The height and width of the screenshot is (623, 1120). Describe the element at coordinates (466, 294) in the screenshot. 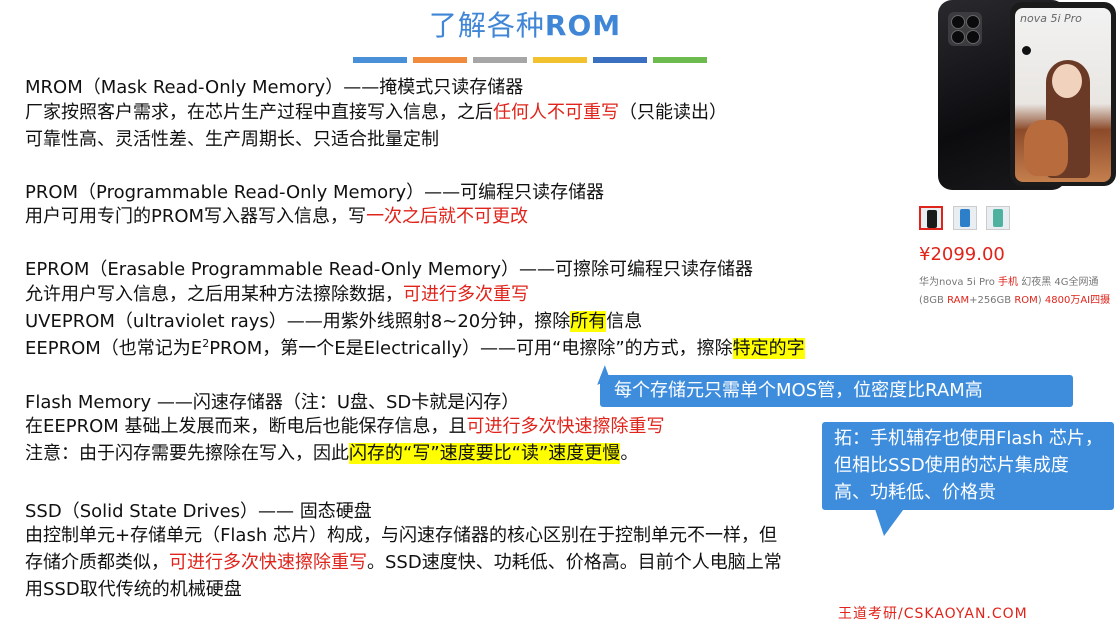

I see `eprom-desc-red: 可进行多次重写` at that location.